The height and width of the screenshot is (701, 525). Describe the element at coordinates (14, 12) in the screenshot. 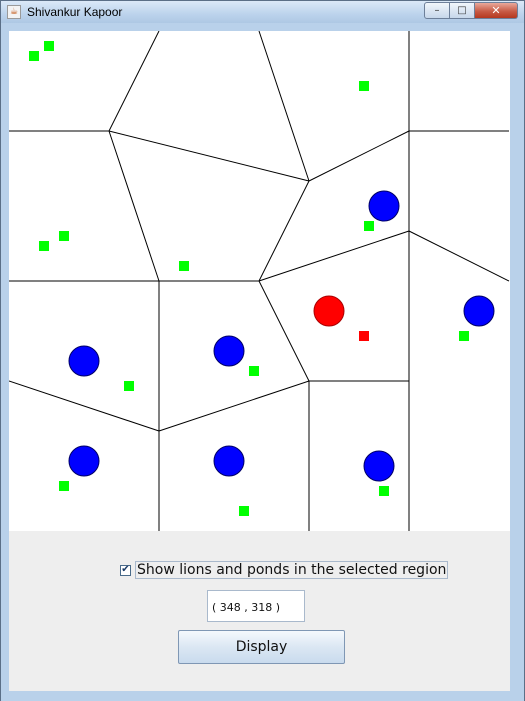

I see `java-icon: ☕` at that location.